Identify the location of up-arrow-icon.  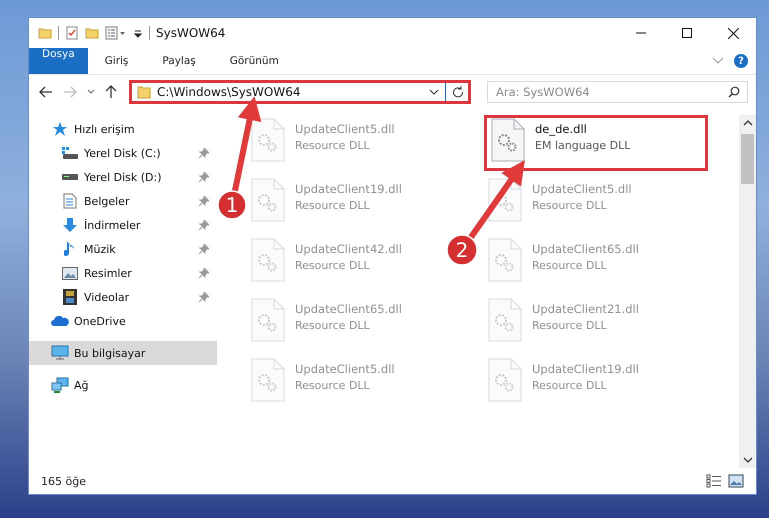
(111, 92).